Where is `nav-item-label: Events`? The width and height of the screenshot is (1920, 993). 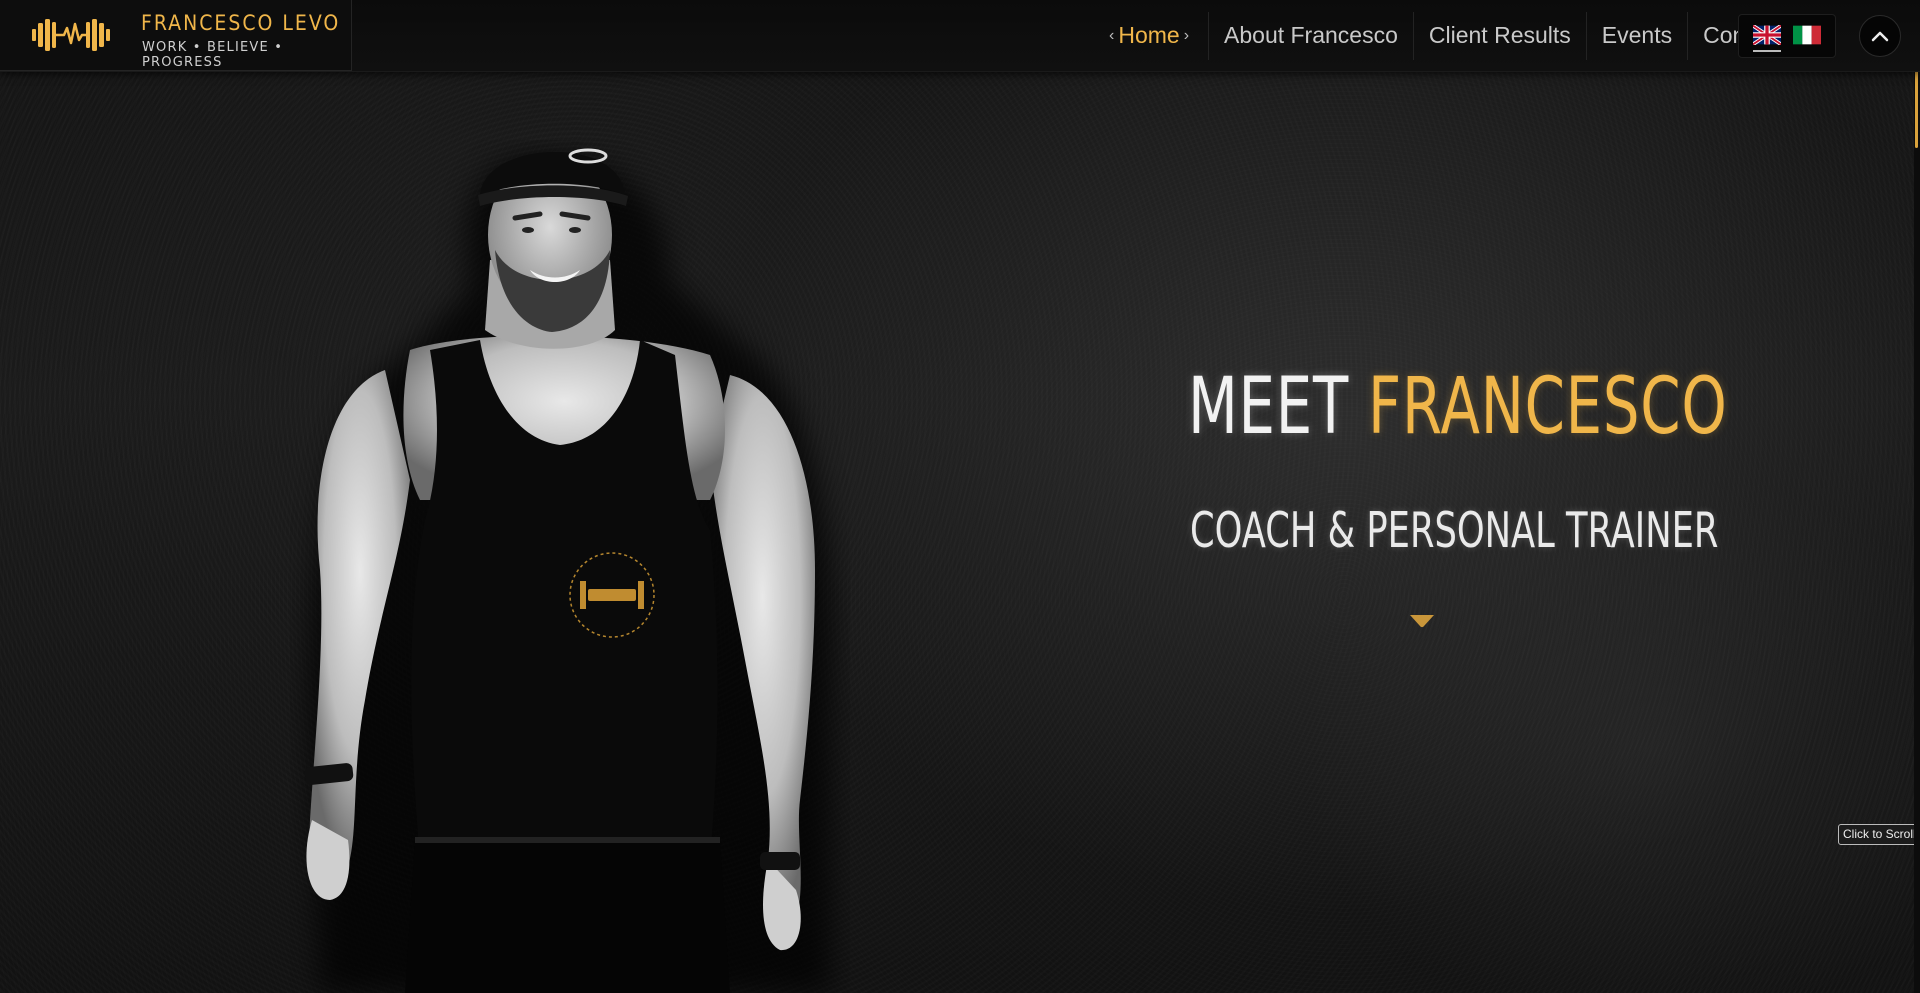
nav-item-label: Events is located at coordinates (1637, 35).